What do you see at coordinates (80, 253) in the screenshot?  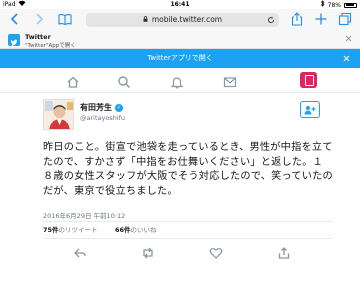 I see `reply-icon` at bounding box center [80, 253].